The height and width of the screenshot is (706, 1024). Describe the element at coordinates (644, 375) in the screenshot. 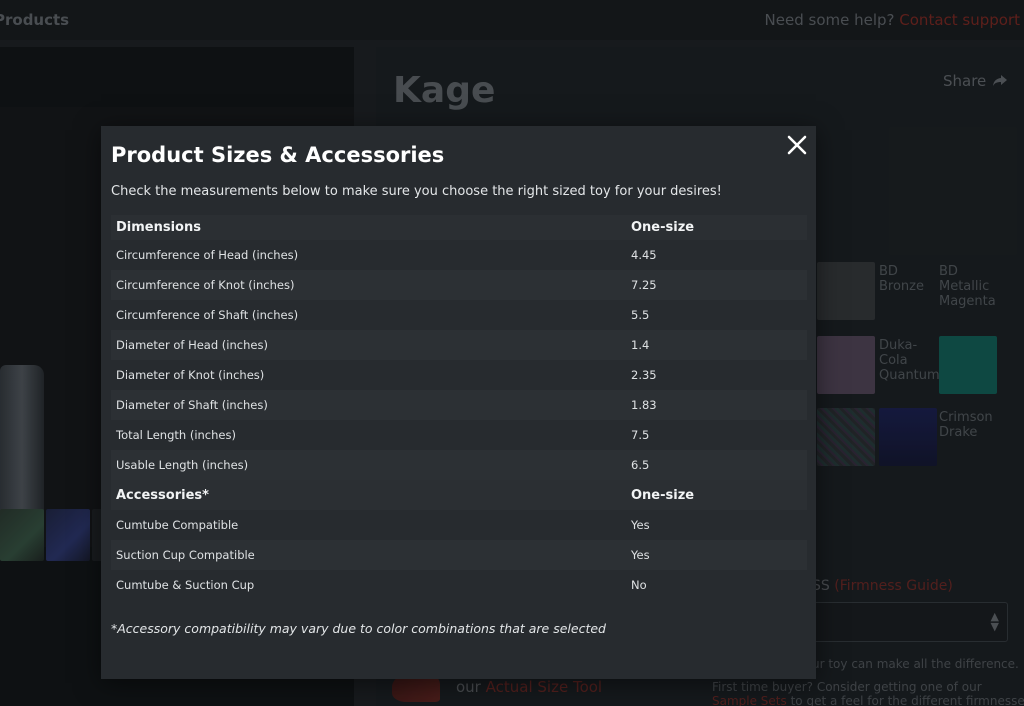

I see `row-value: 2.35` at that location.